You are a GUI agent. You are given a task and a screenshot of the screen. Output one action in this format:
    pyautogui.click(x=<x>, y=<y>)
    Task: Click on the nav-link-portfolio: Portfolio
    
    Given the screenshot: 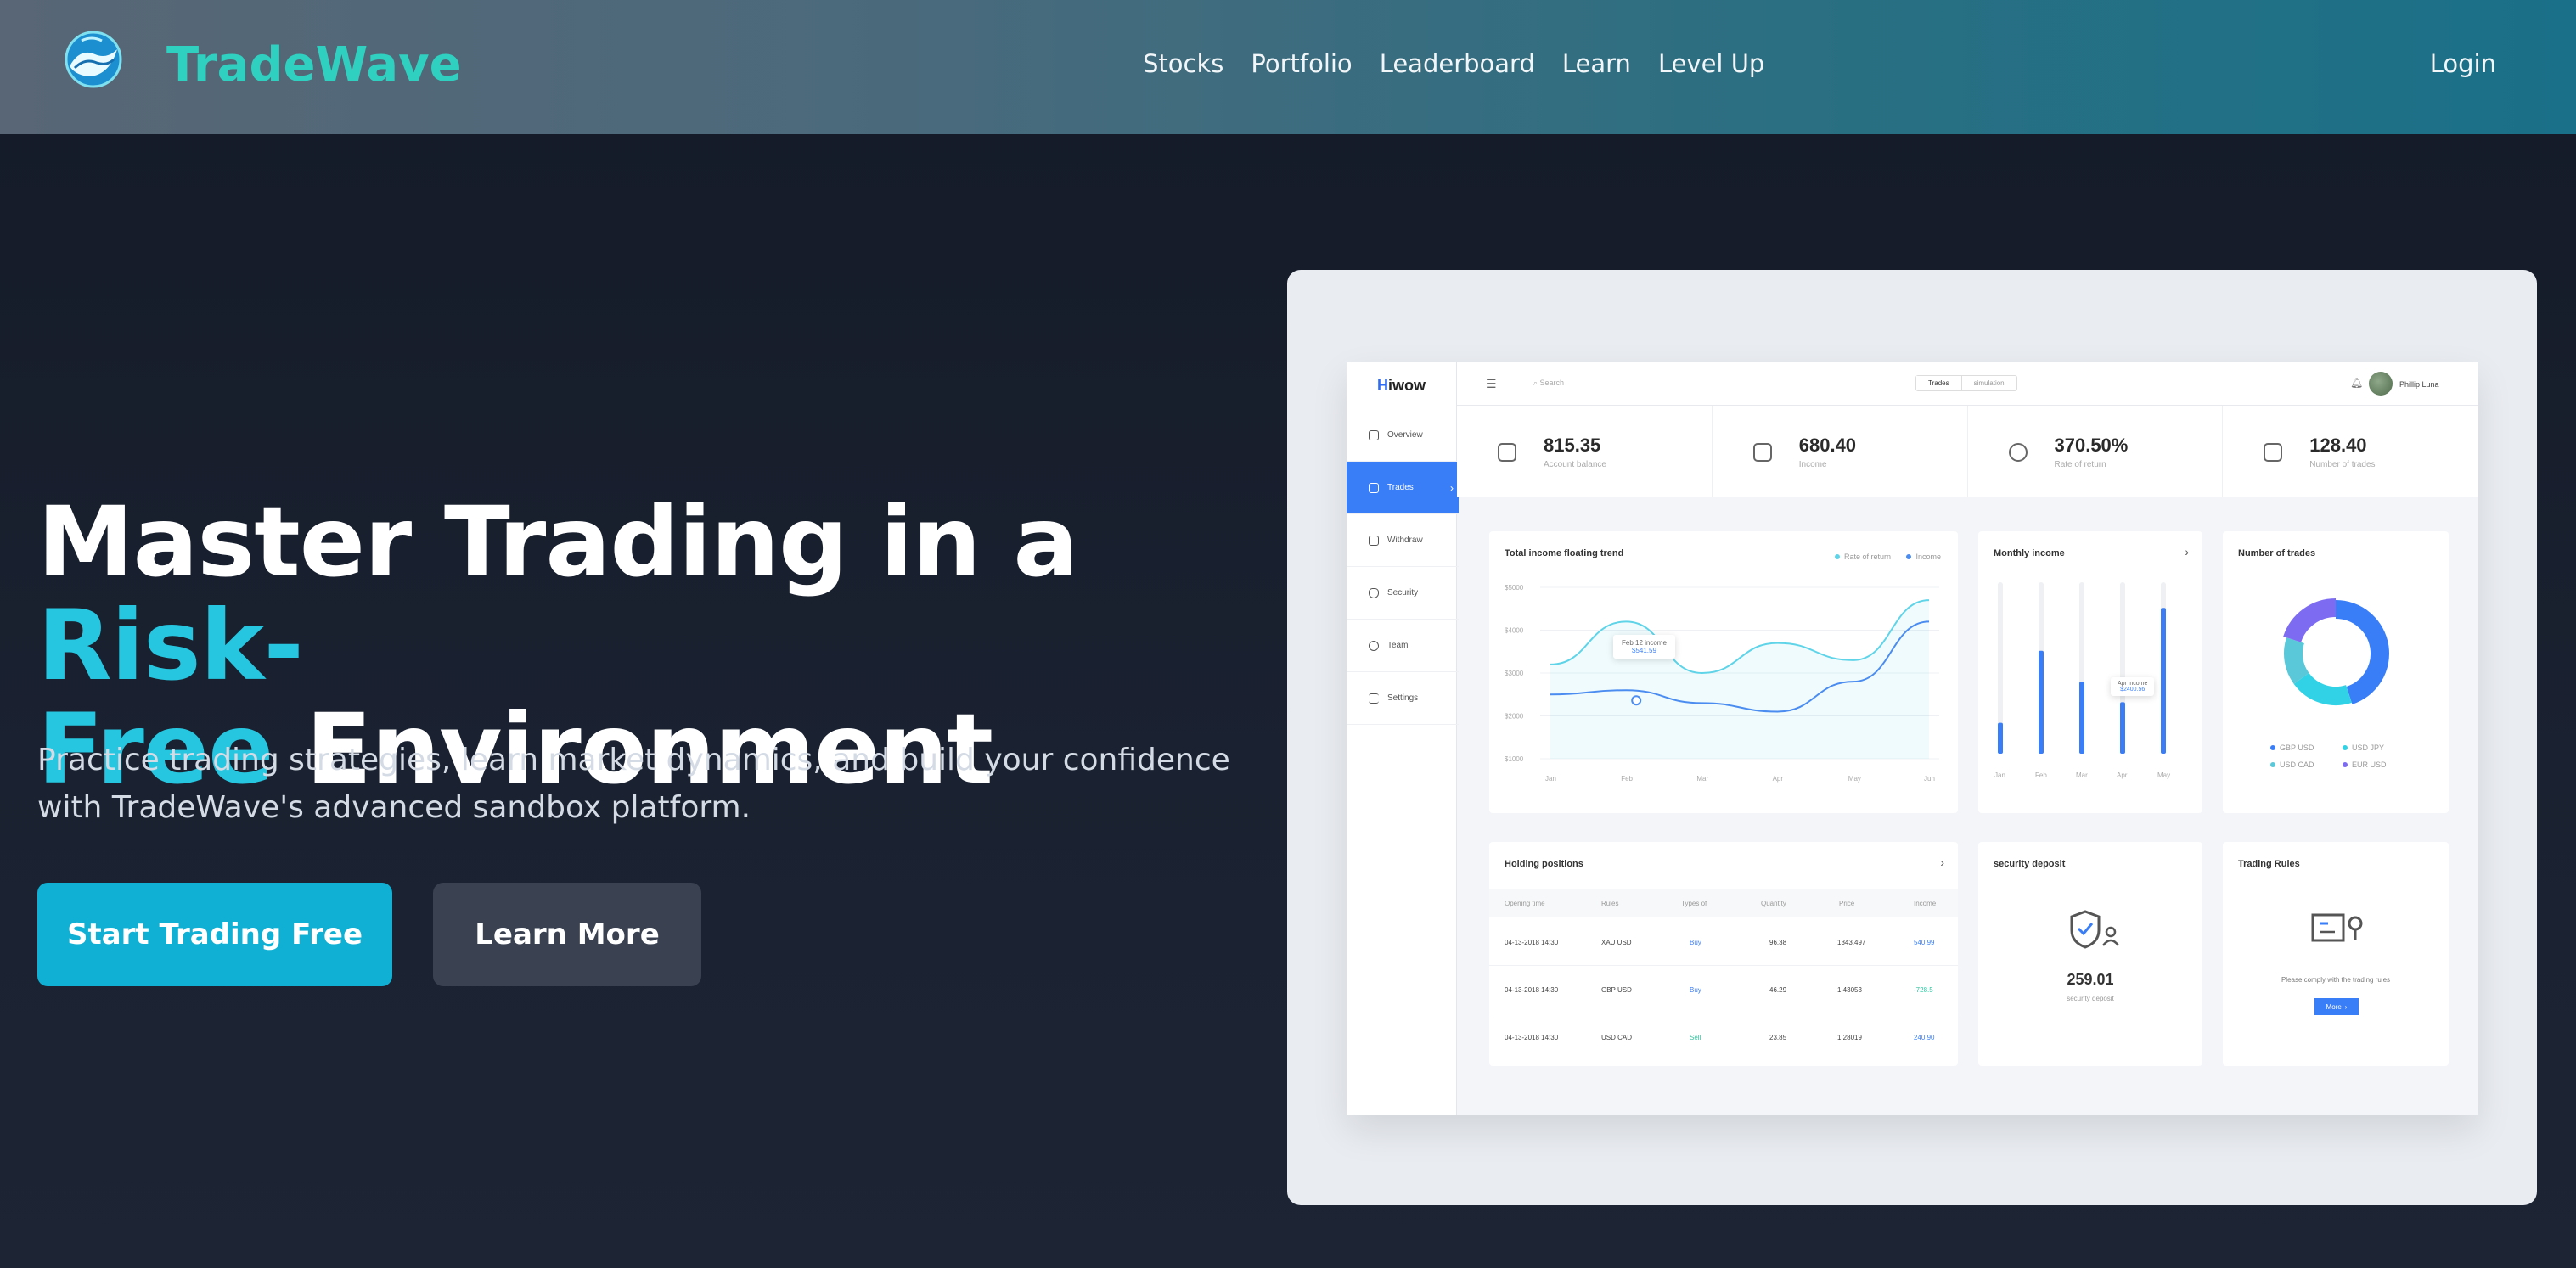 What is the action you would take?
    pyautogui.click(x=1301, y=64)
    